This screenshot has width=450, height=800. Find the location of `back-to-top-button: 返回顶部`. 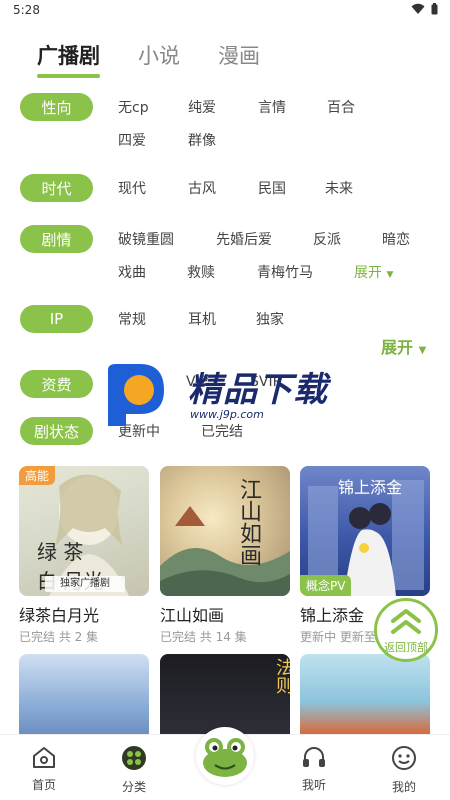

back-to-top-button: 返回顶部 is located at coordinates (406, 630).